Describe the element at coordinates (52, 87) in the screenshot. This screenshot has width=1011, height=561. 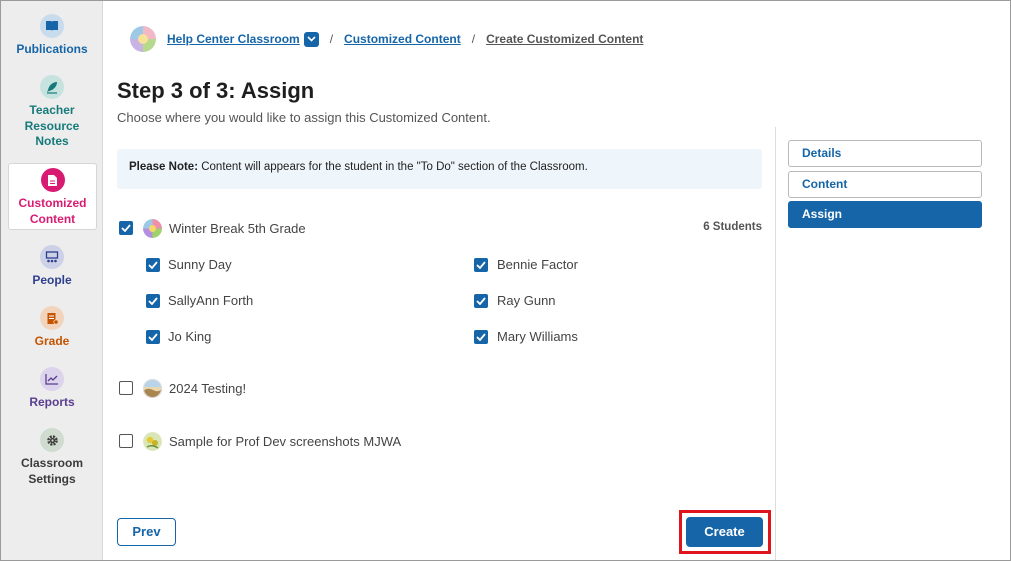
I see `feather-pen-icon` at that location.